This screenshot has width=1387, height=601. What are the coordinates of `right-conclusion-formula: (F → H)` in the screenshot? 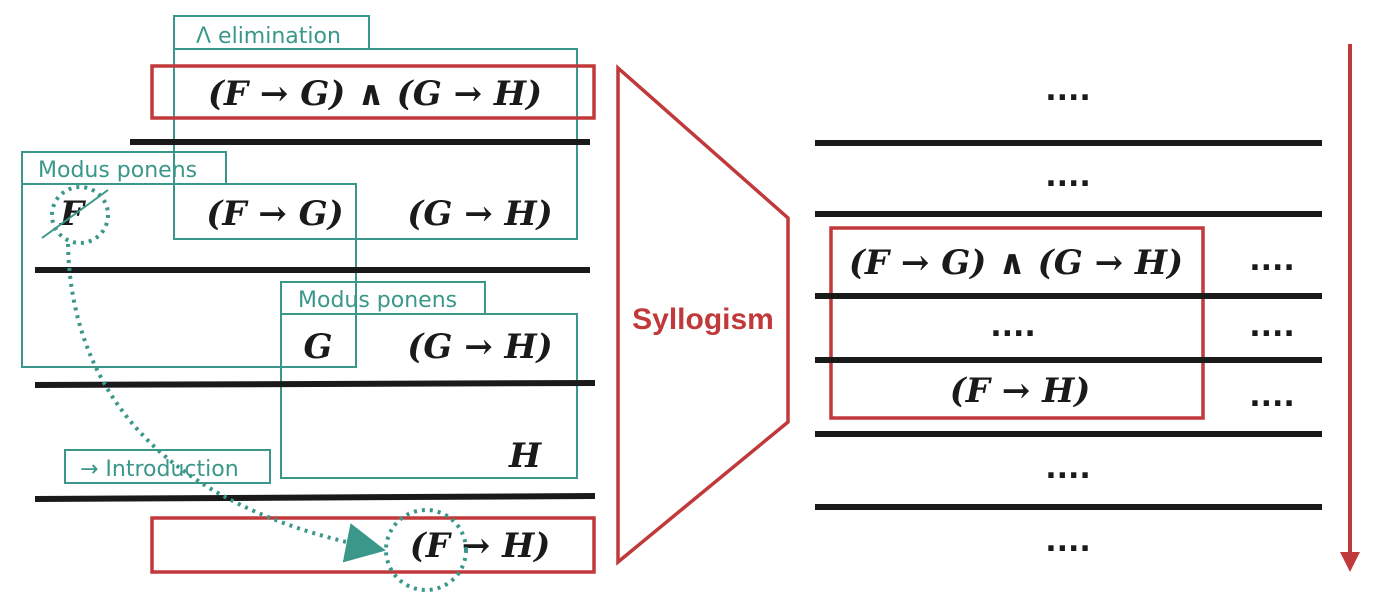 It's located at (1020, 391).